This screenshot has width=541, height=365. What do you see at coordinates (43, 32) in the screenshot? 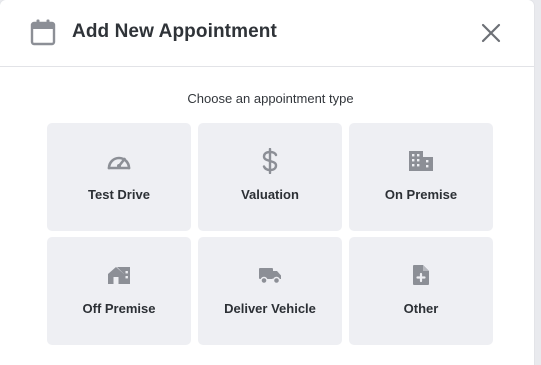
I see `calendar-icon` at bounding box center [43, 32].